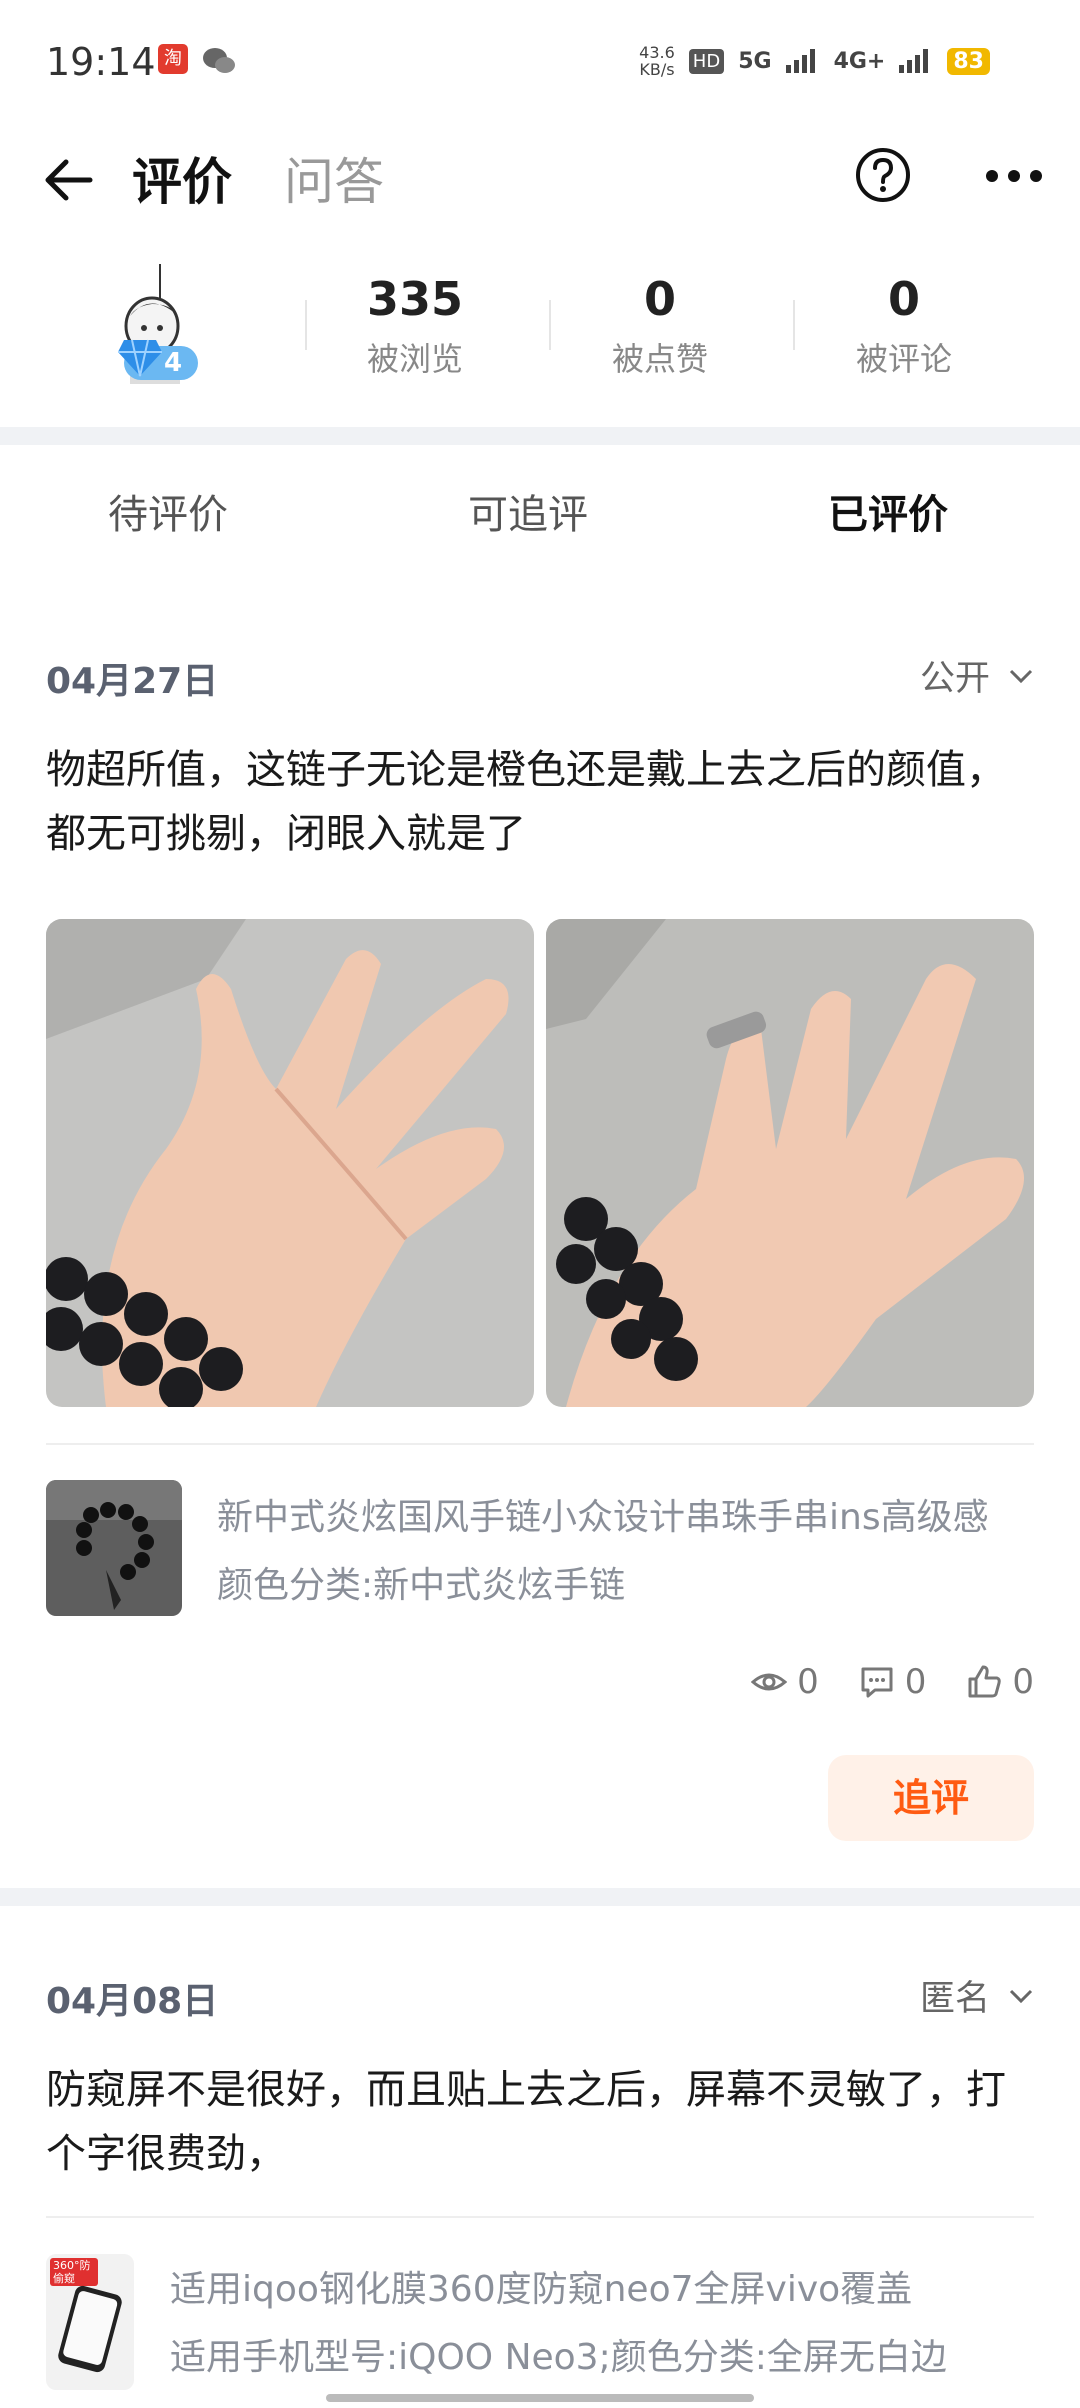 The width and height of the screenshot is (1080, 2408). Describe the element at coordinates (954, 679) in the screenshot. I see `visibility-label: 公开` at that location.